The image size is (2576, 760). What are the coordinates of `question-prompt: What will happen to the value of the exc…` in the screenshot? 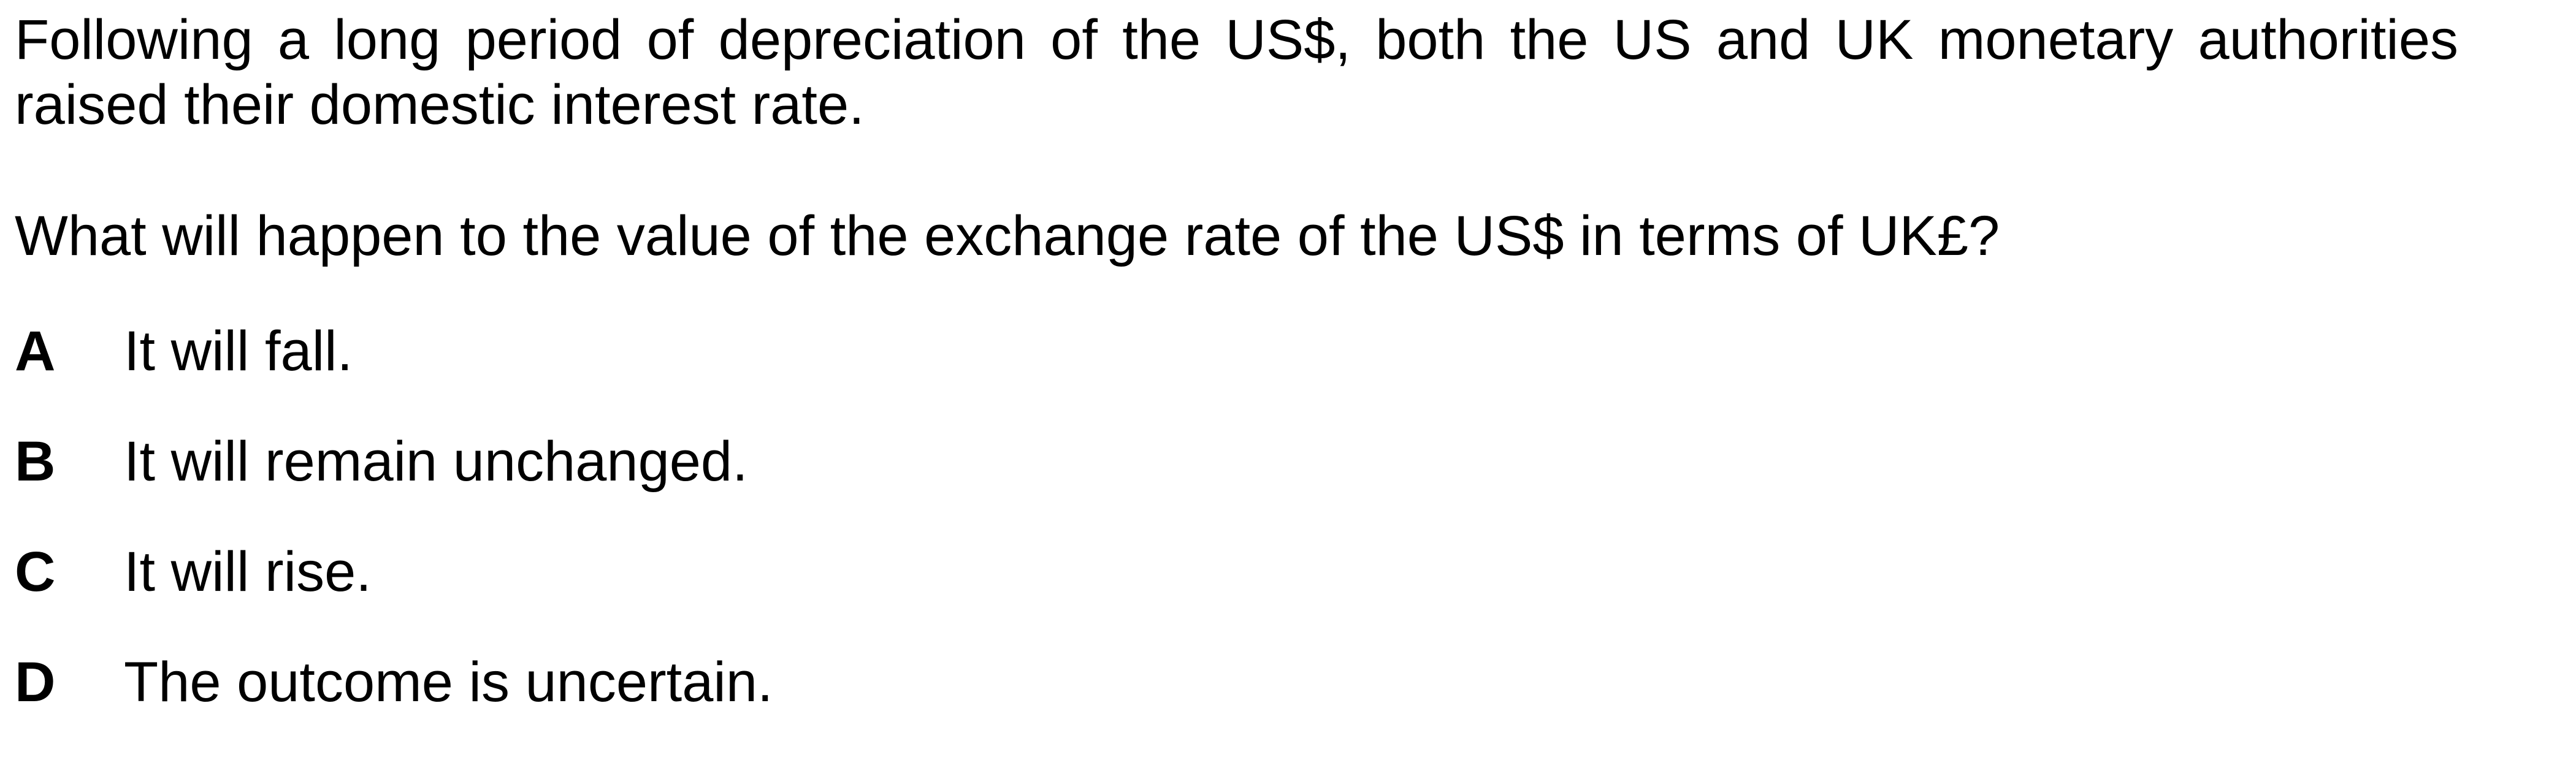 It's located at (1007, 236).